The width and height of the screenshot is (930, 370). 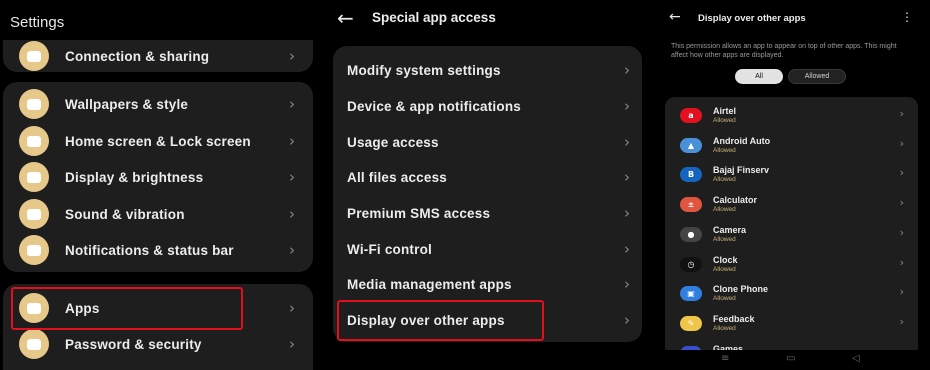 What do you see at coordinates (37, 22) in the screenshot?
I see `page-title: Settings` at bounding box center [37, 22].